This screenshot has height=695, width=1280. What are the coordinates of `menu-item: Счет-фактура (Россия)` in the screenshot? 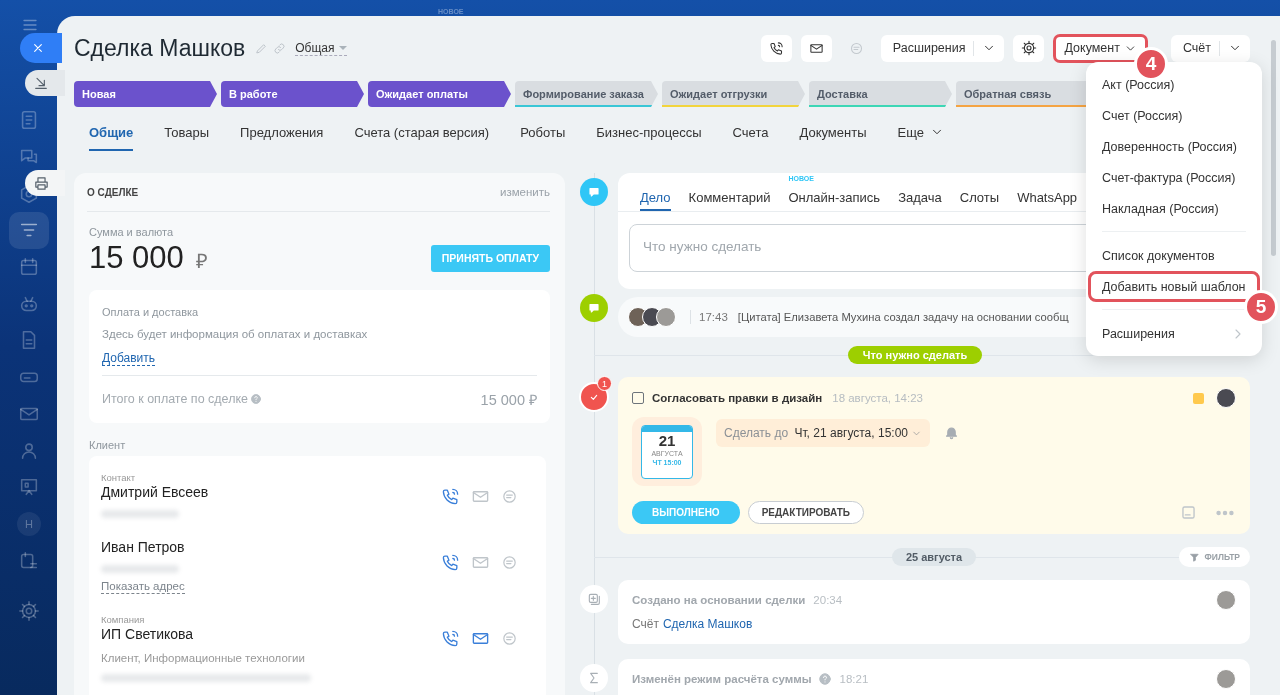 It's located at (1174, 177).